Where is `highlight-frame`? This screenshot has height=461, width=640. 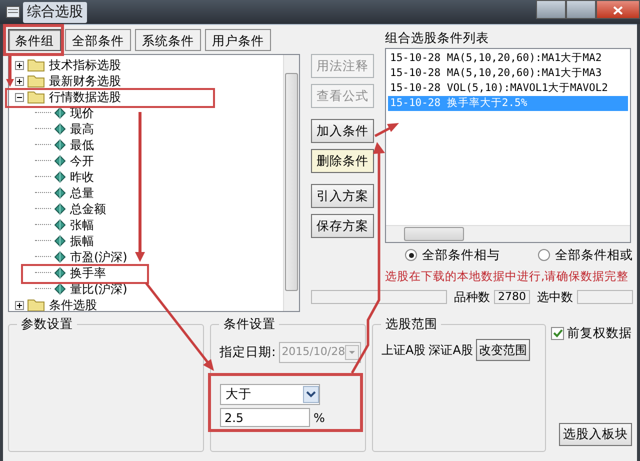
highlight-frame is located at coordinates (33, 40).